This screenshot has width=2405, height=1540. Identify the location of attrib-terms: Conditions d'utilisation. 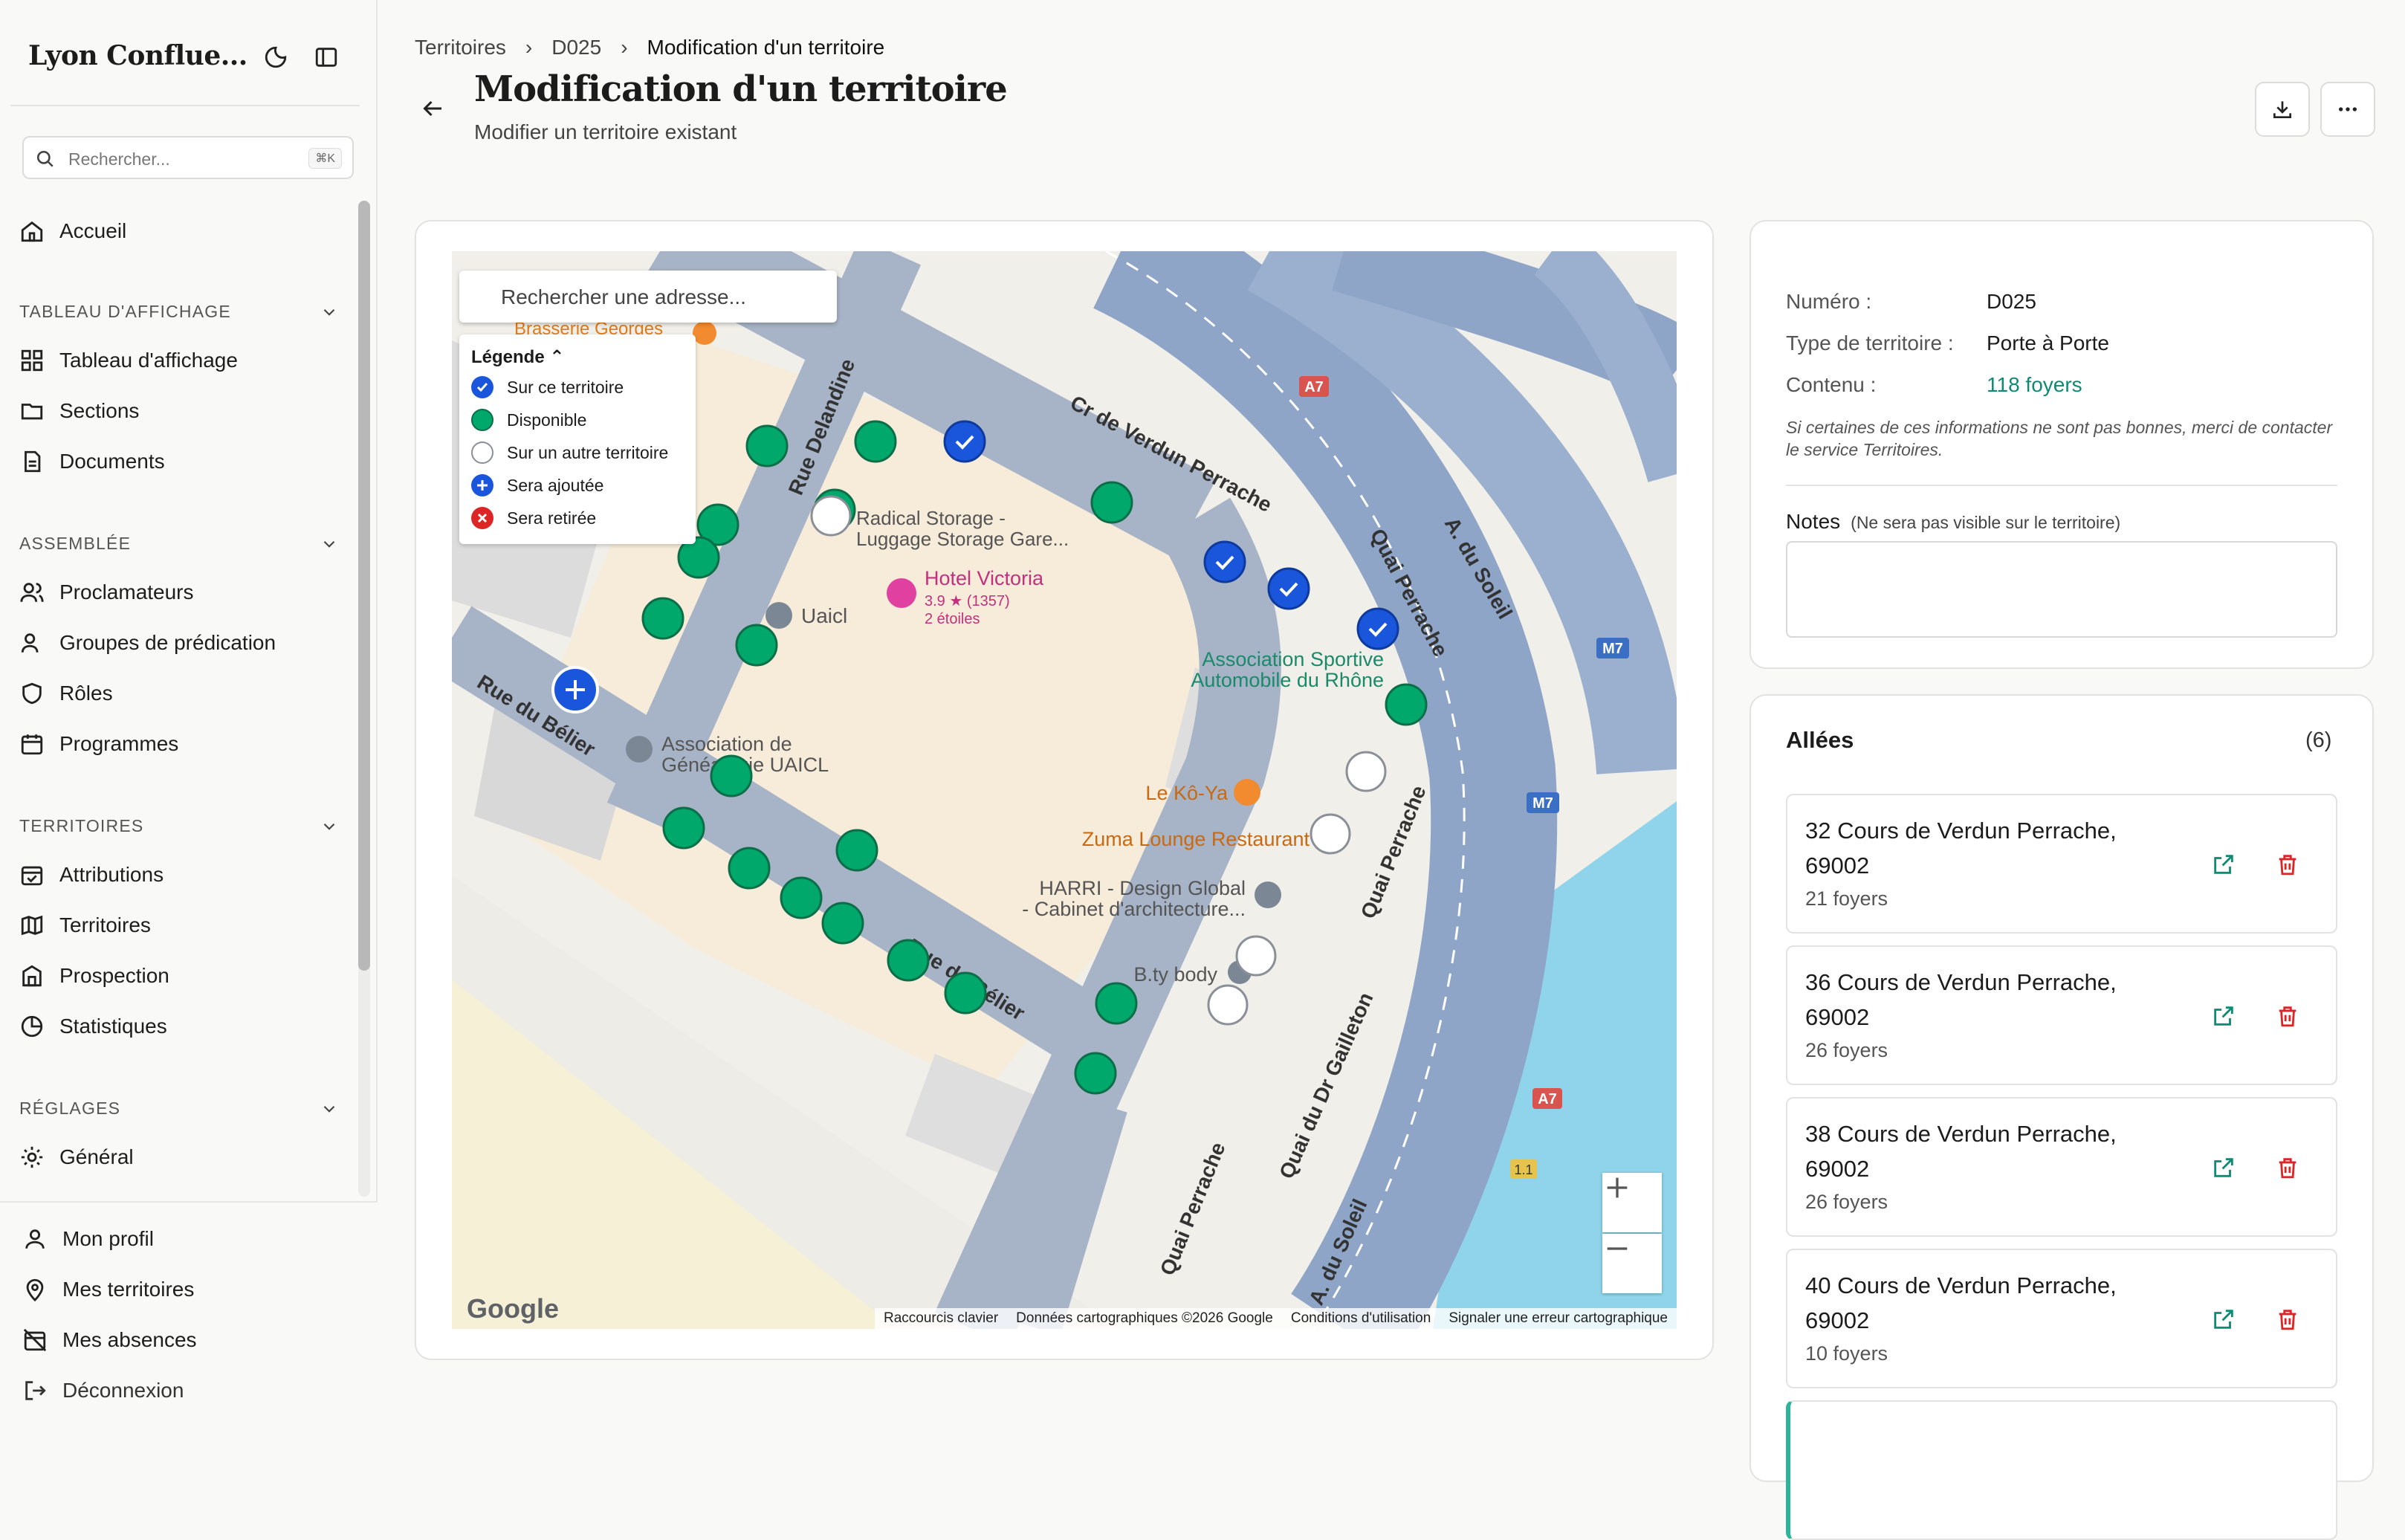
(1361, 1318).